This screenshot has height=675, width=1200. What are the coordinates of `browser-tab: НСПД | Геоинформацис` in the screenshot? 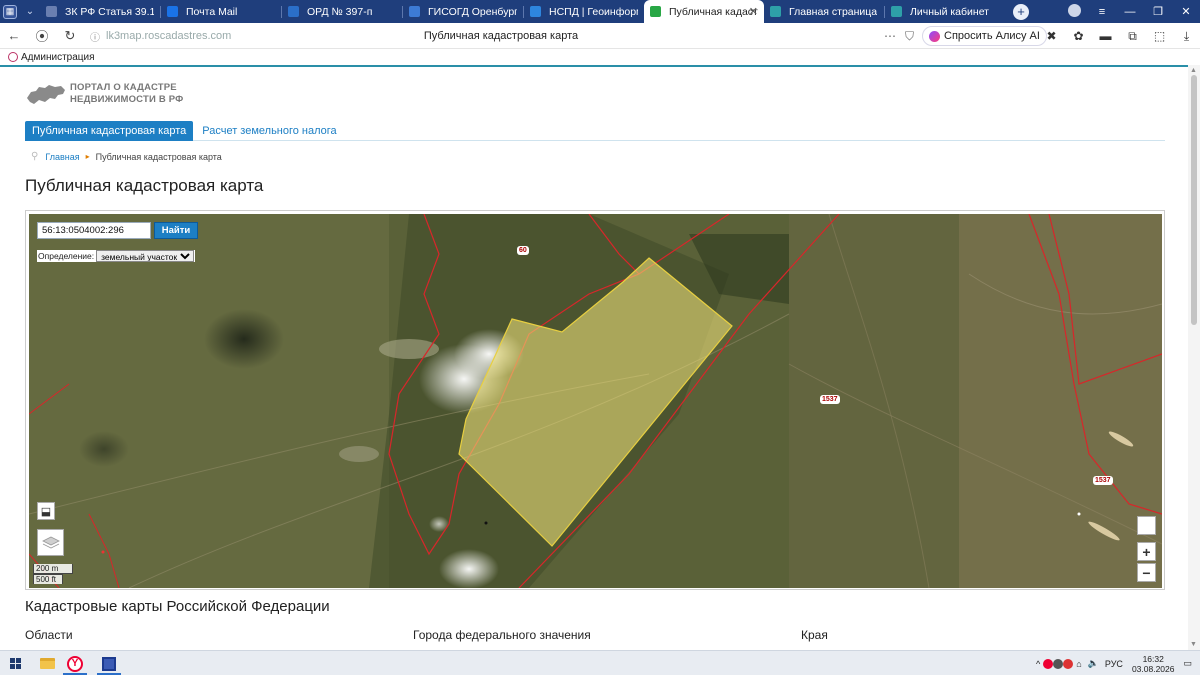 It's located at (584, 11).